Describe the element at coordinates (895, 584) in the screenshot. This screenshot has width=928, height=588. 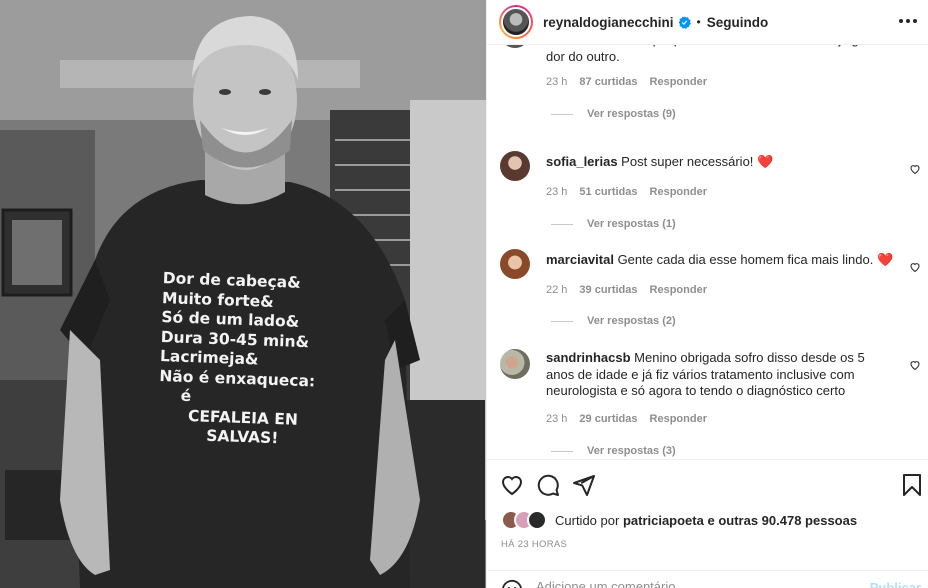
I see `publish-button: Publicar` at that location.